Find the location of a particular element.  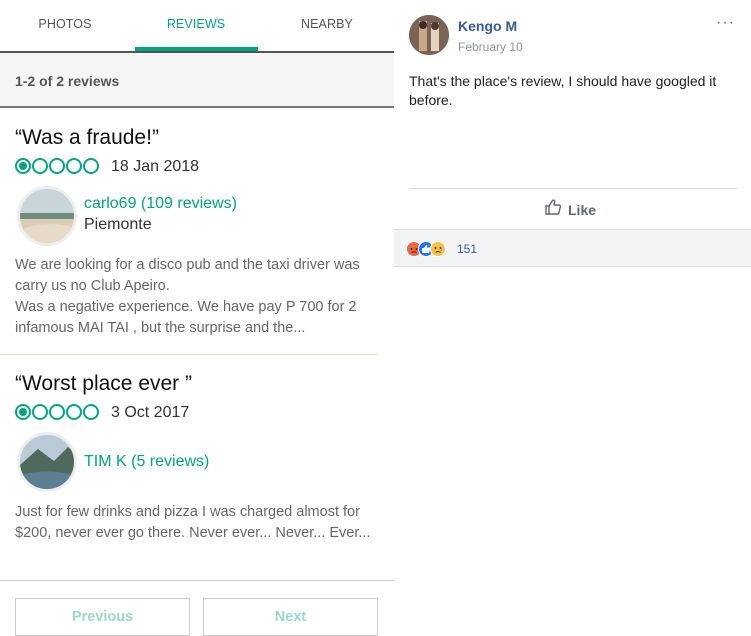

like-button: Like is located at coordinates (570, 209).